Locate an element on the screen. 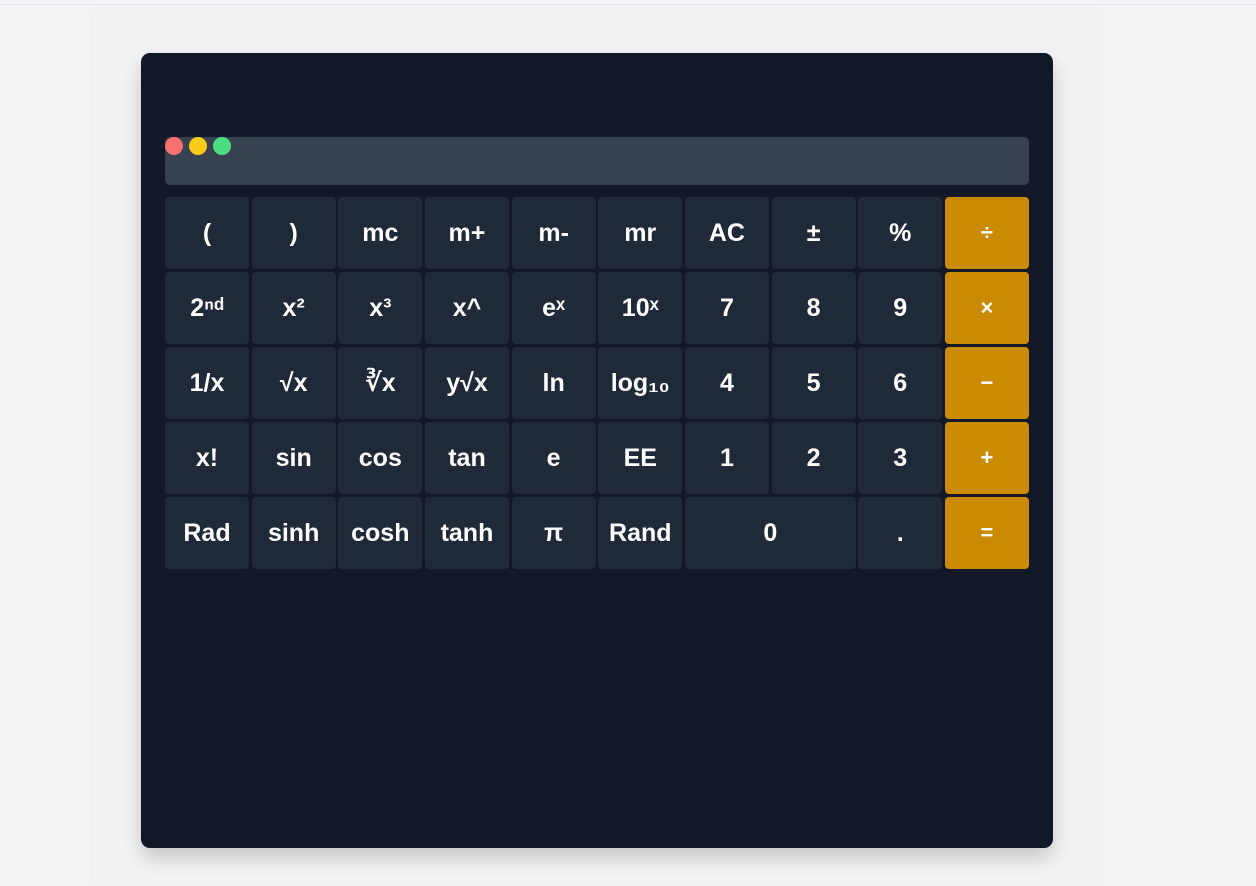 The image size is (1256, 886). key-nth-root: y√x is located at coordinates (466, 383).